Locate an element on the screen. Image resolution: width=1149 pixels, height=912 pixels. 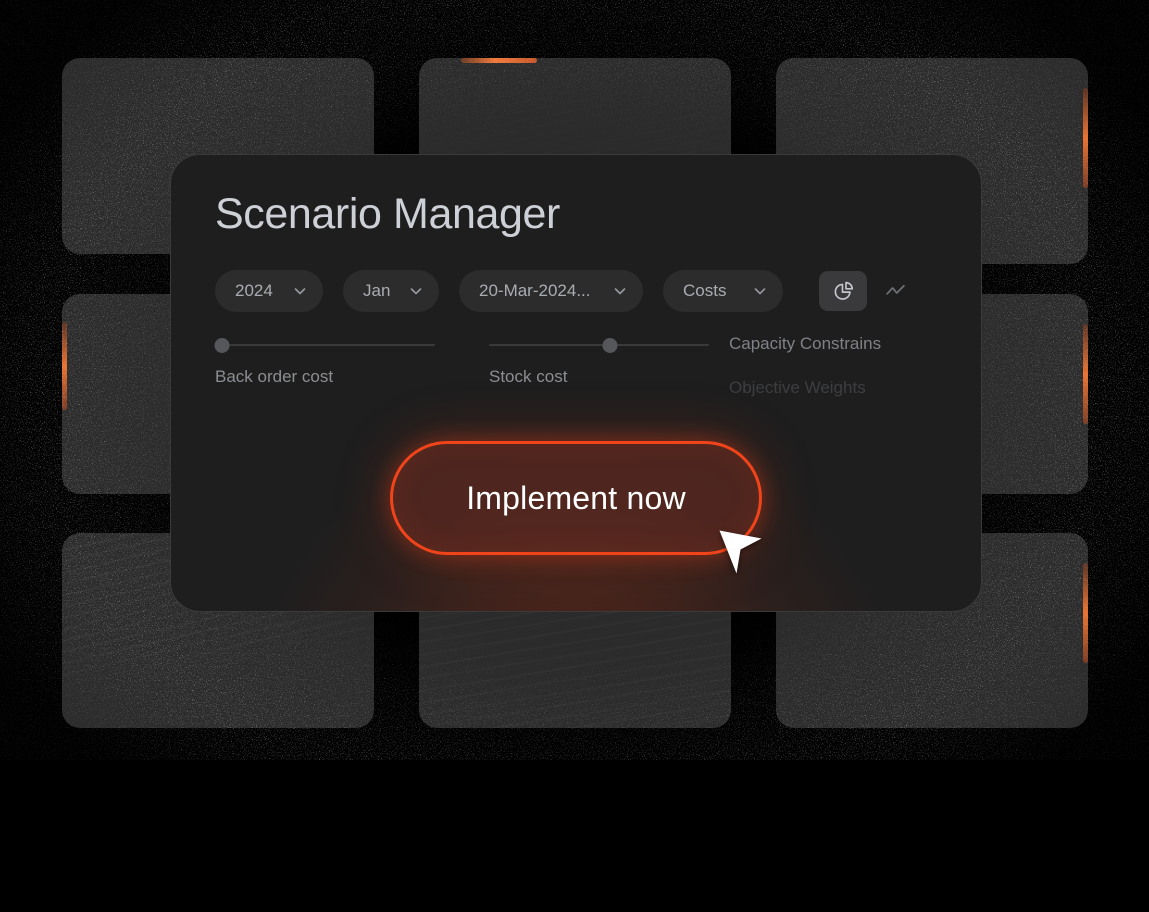
line-chart-icon is located at coordinates (895, 289).